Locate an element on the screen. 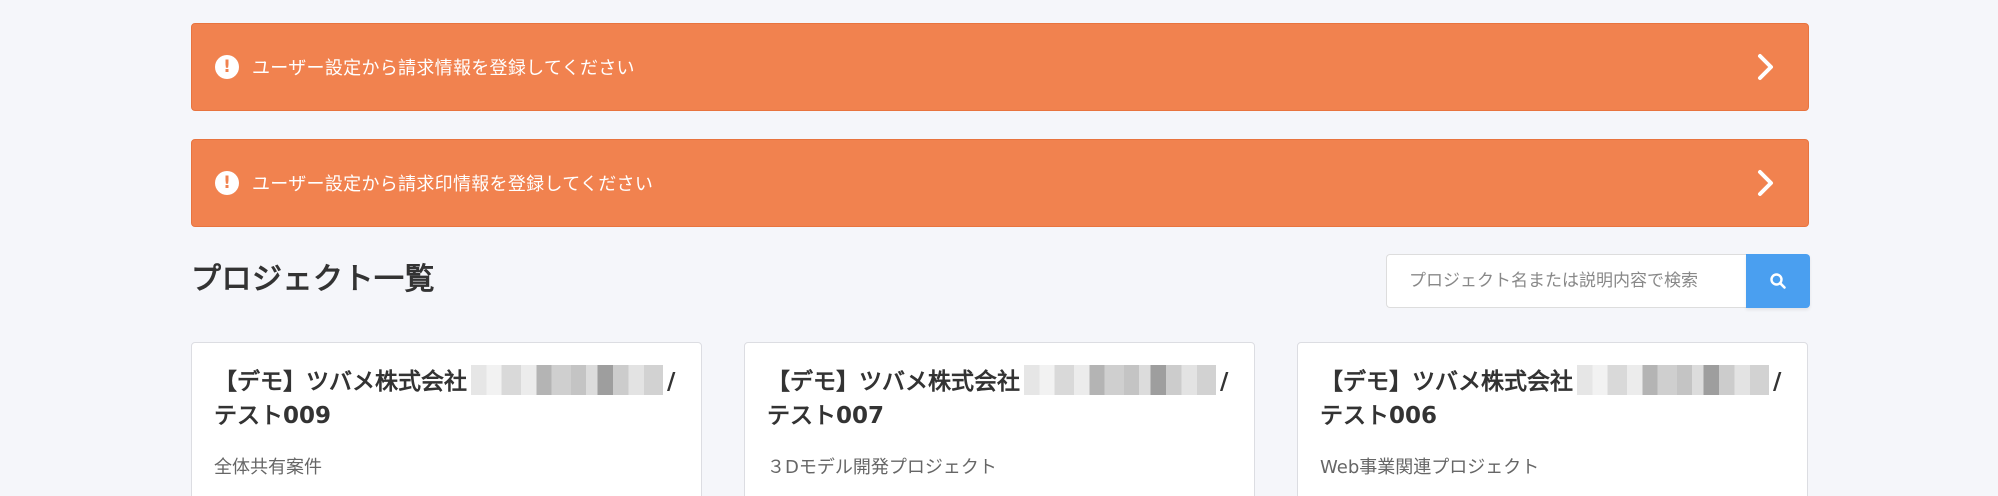 The image size is (1998, 496). project-description: ３Dモデル開発プロジェクト is located at coordinates (882, 467).